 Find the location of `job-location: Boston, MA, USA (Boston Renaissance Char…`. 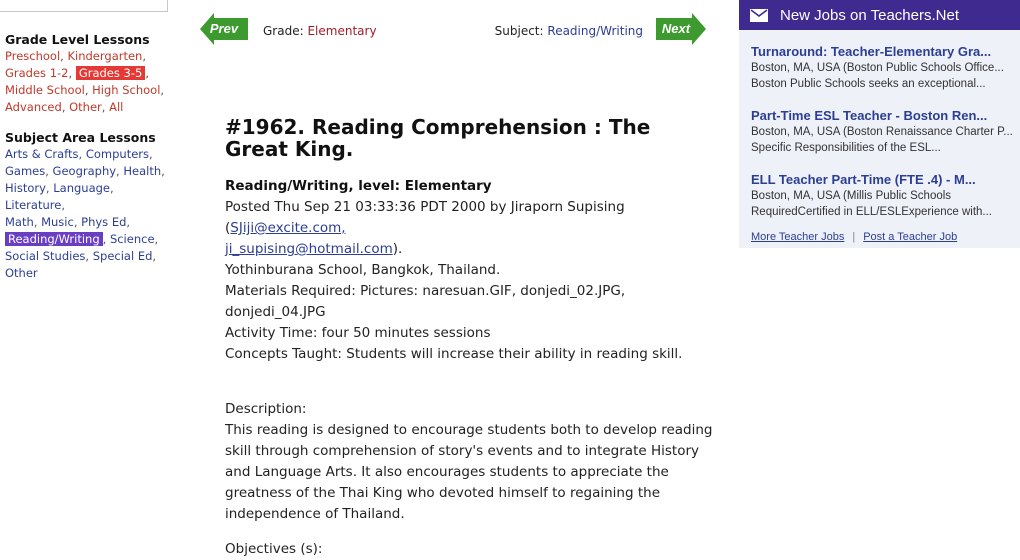

job-location: Boston, MA, USA (Boston Renaissance Char… is located at coordinates (882, 132).